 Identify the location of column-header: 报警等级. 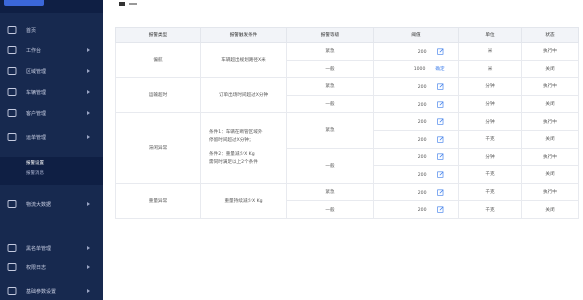
(330, 35).